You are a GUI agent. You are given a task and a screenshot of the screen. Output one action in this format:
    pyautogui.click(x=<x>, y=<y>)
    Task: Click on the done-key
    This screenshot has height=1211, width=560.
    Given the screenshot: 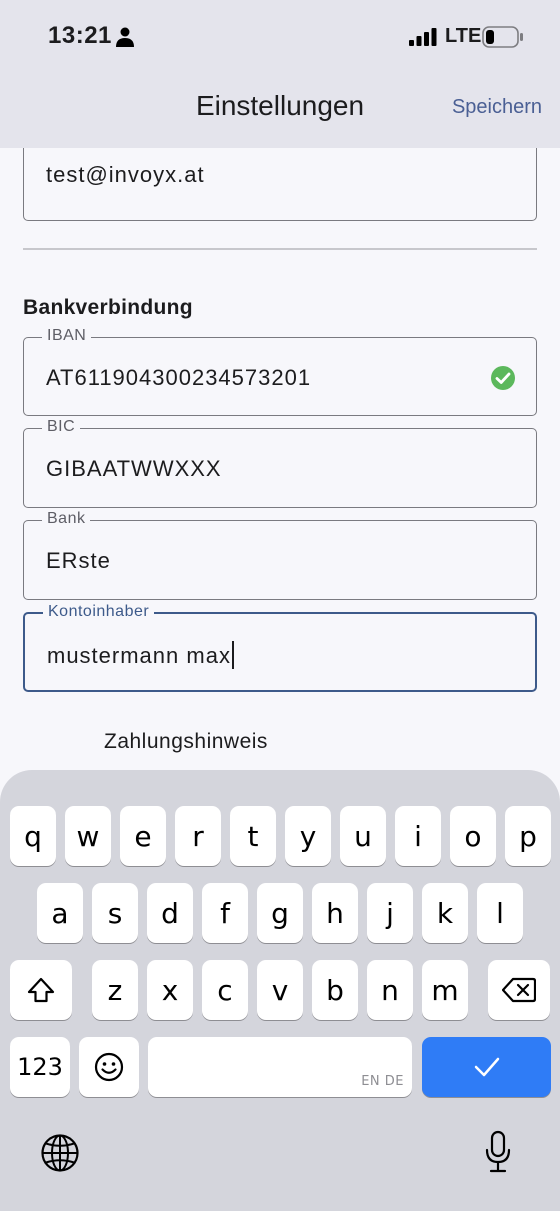 What is the action you would take?
    pyautogui.click(x=486, y=1067)
    